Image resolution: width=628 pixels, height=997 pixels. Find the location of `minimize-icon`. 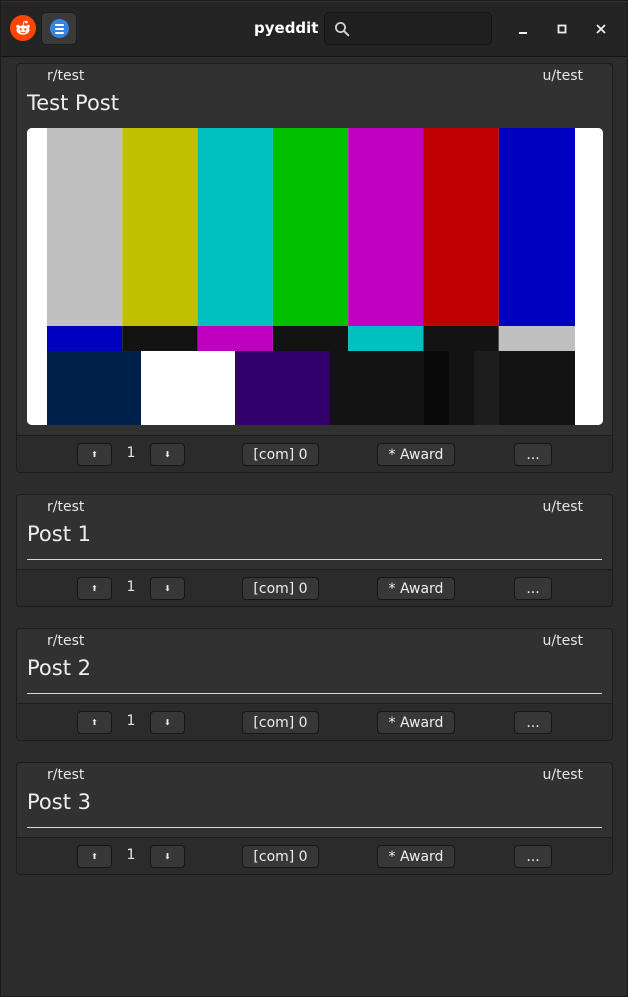

minimize-icon is located at coordinates (523, 33).